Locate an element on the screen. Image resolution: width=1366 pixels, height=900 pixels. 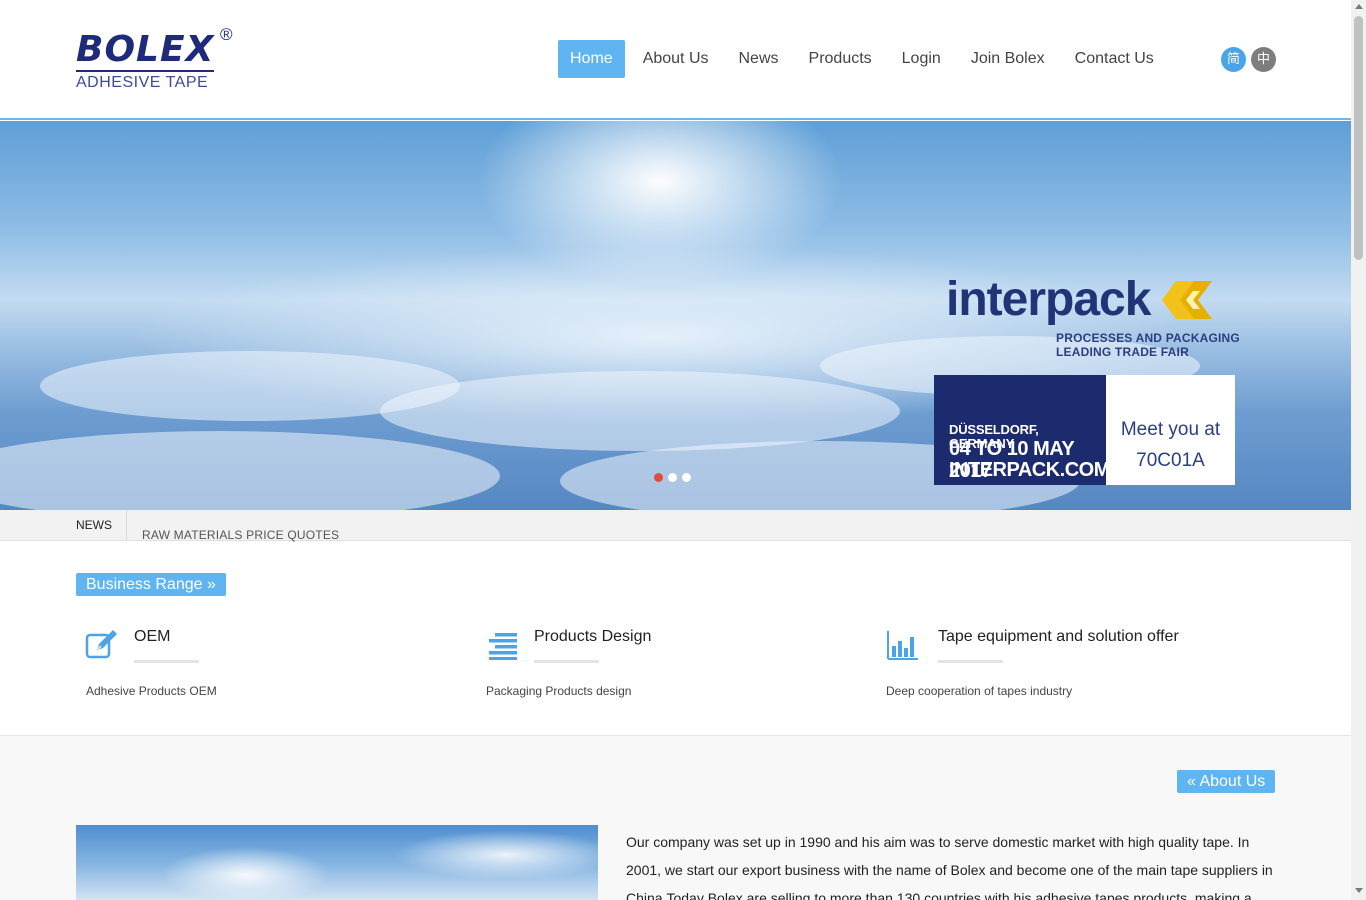
event-website: INTERPACK.COM is located at coordinates (1029, 470).